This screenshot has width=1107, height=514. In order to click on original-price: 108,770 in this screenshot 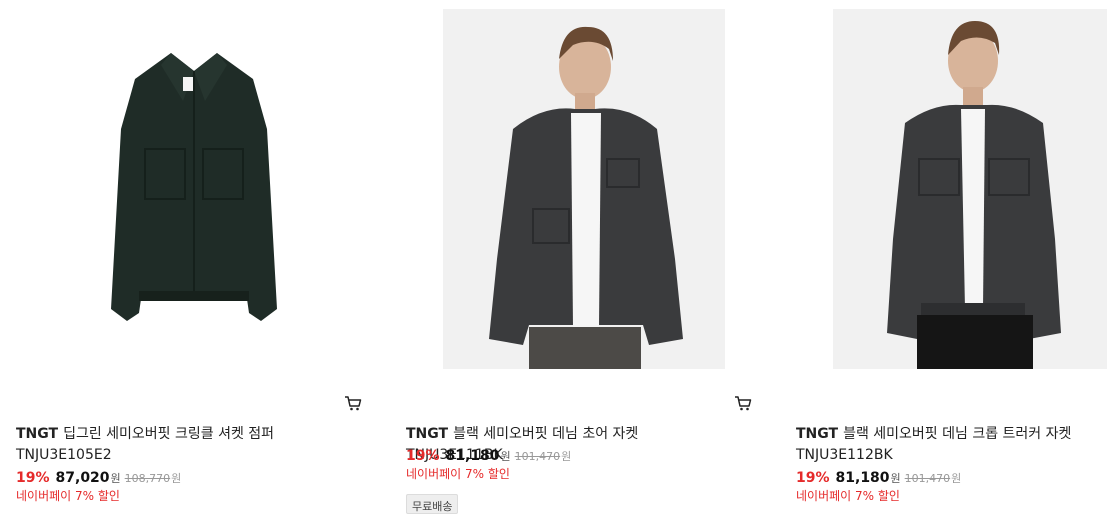, I will do `click(147, 478)`.